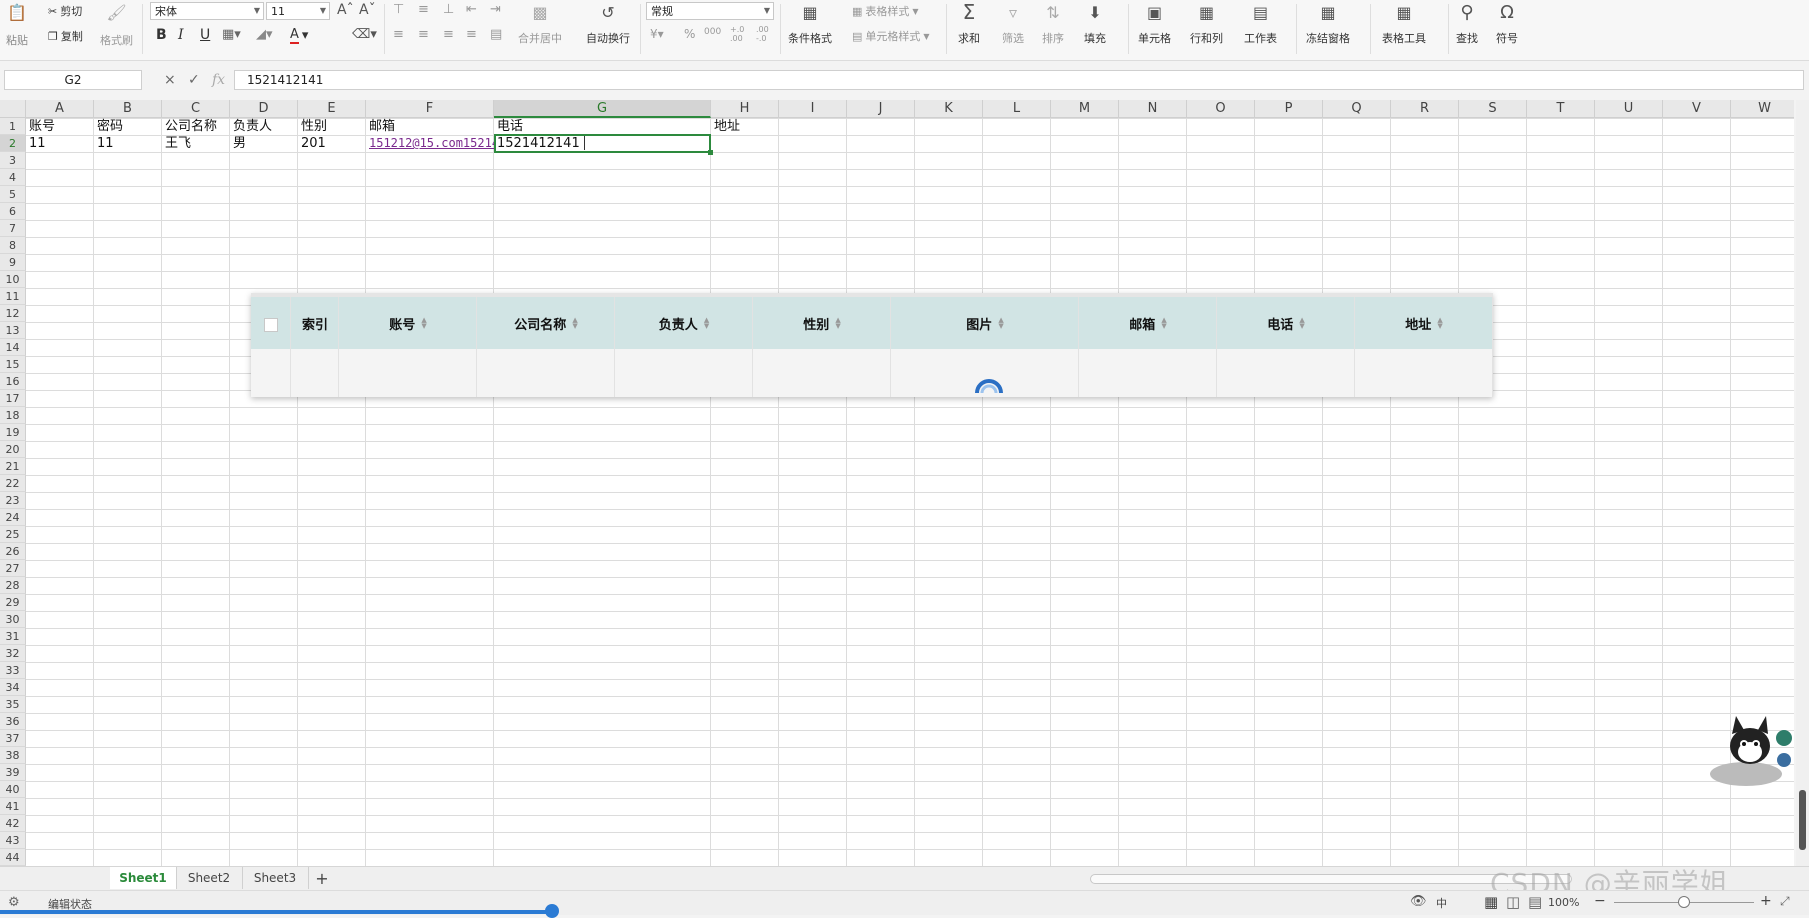  I want to click on column-header-e: E, so click(332, 109).